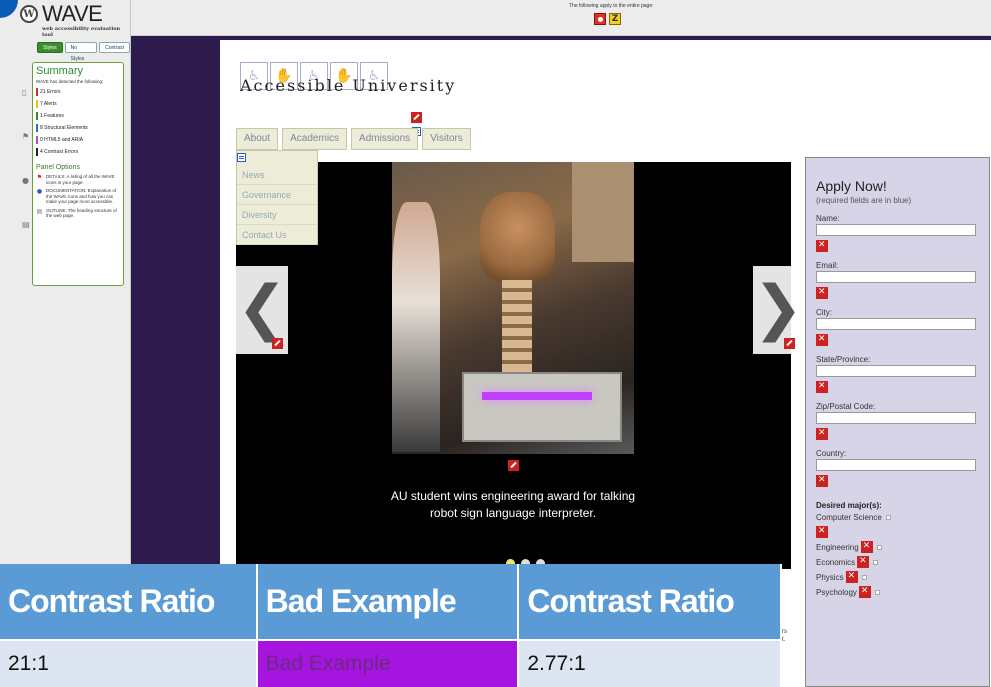 Image resolution: width=991 pixels, height=687 pixels. Describe the element at coordinates (864, 200) in the screenshot. I see `apply-note: (required fields are in blue)` at that location.